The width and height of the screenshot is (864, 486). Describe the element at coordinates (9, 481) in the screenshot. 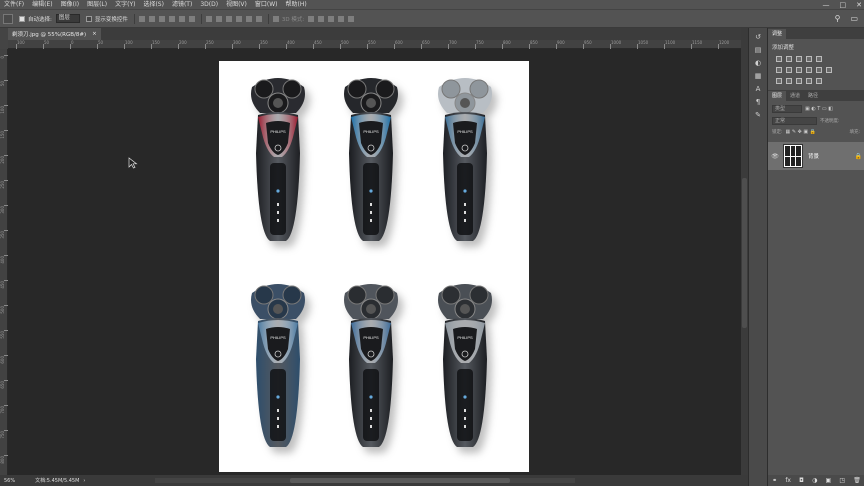

I see `zoom-level: 56%` at that location.